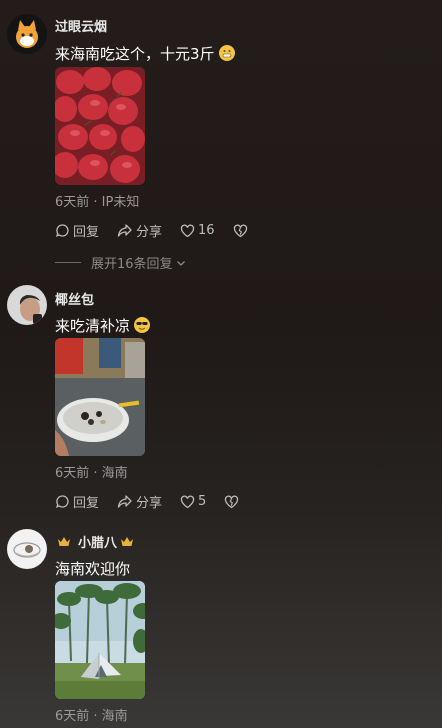  I want to click on sunglasses-face-icon, so click(142, 325).